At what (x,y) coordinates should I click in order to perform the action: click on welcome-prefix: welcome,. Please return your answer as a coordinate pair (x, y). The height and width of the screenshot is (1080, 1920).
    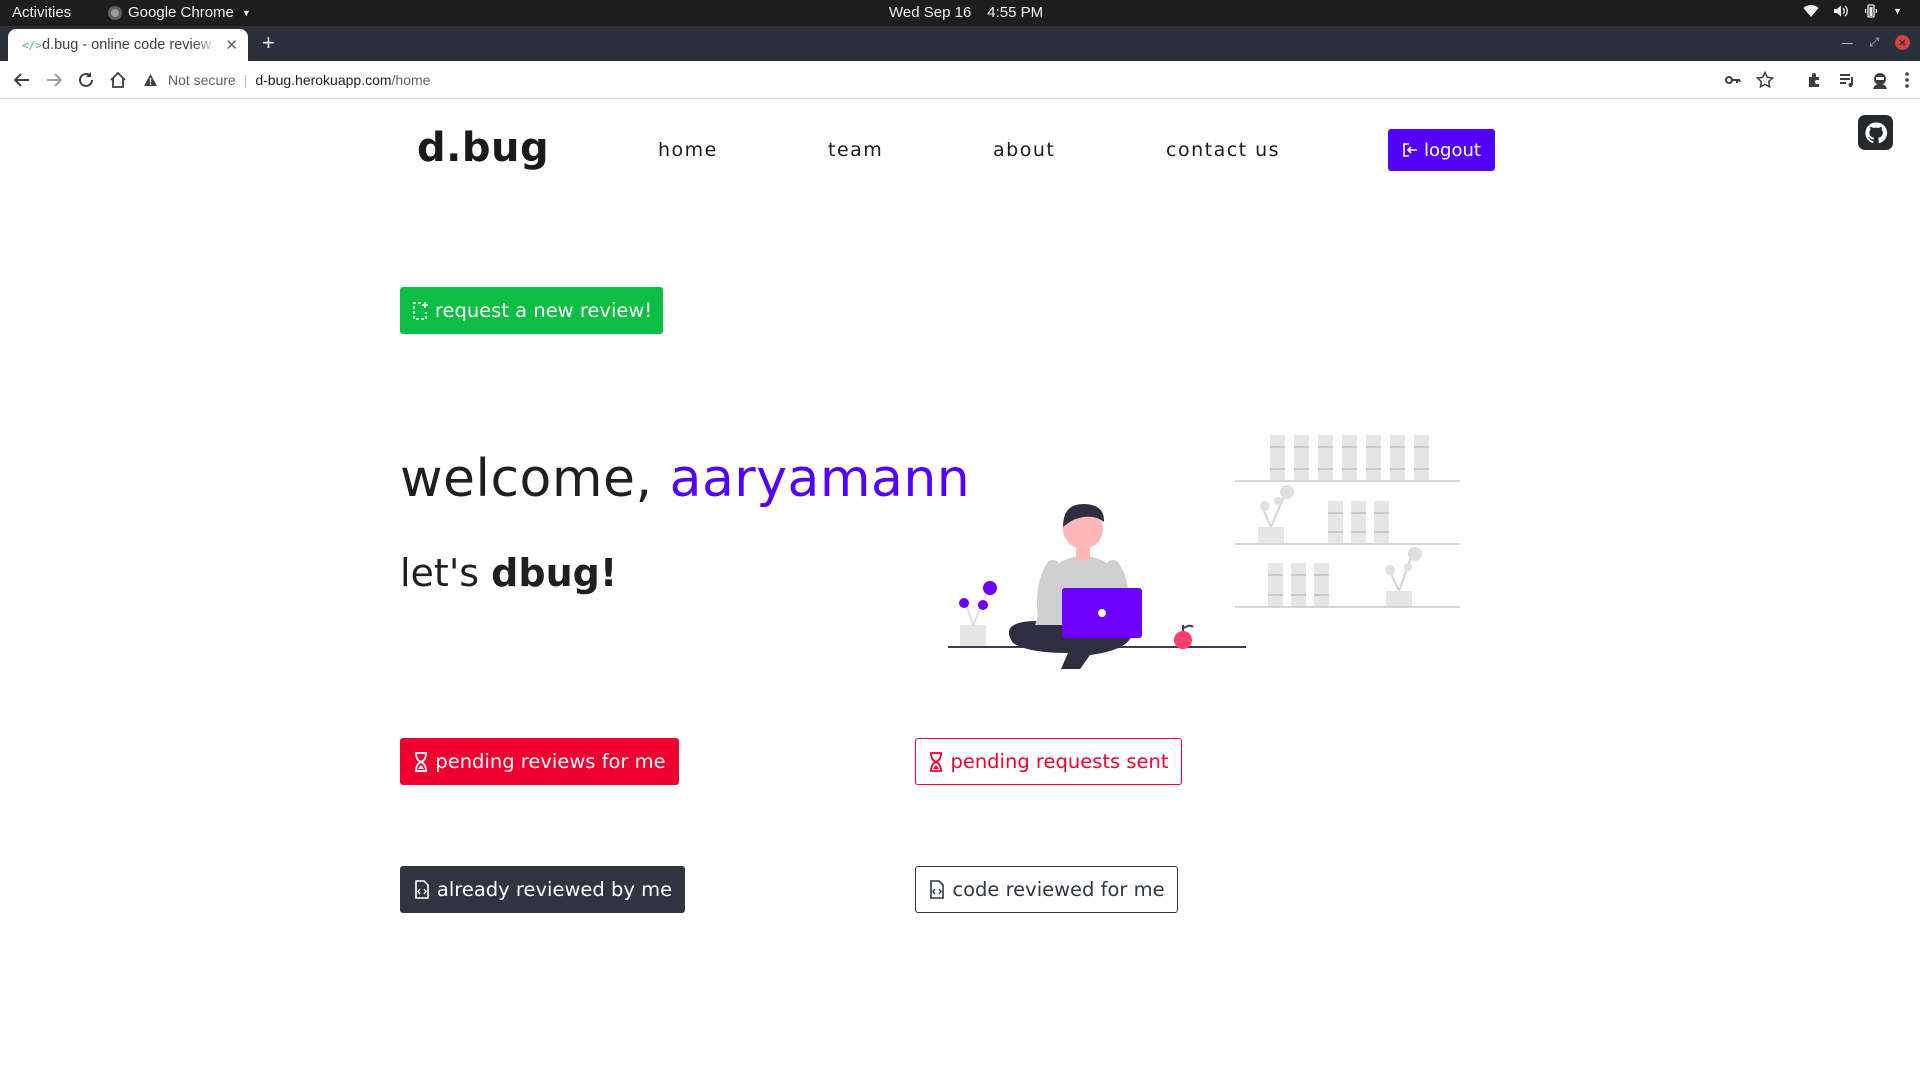
    Looking at the image, I should click on (535, 479).